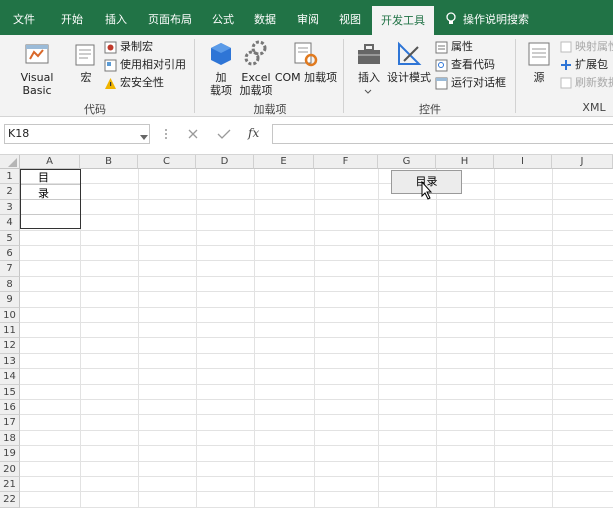  What do you see at coordinates (225, 162) in the screenshot?
I see `column-header: D` at bounding box center [225, 162].